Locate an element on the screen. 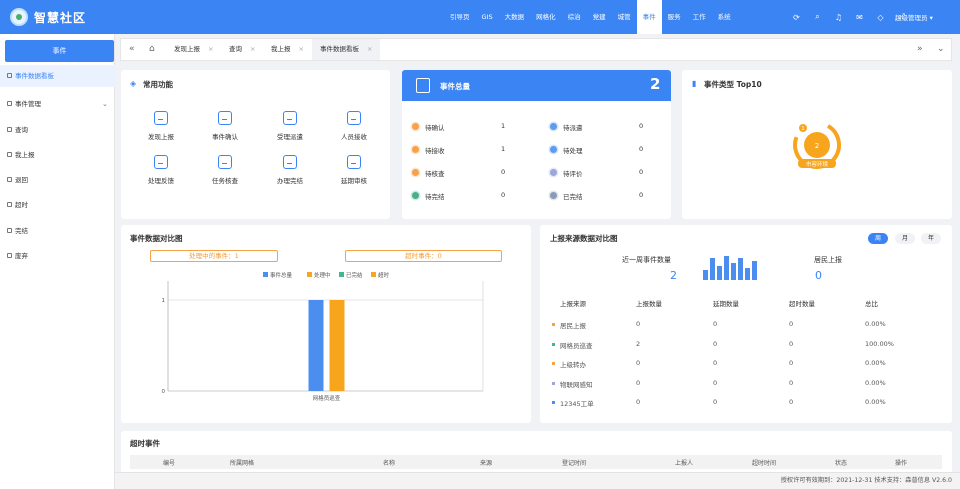 Image resolution: width=960 pixels, height=489 pixels. function-item: 处理反馈 is located at coordinates (161, 170).